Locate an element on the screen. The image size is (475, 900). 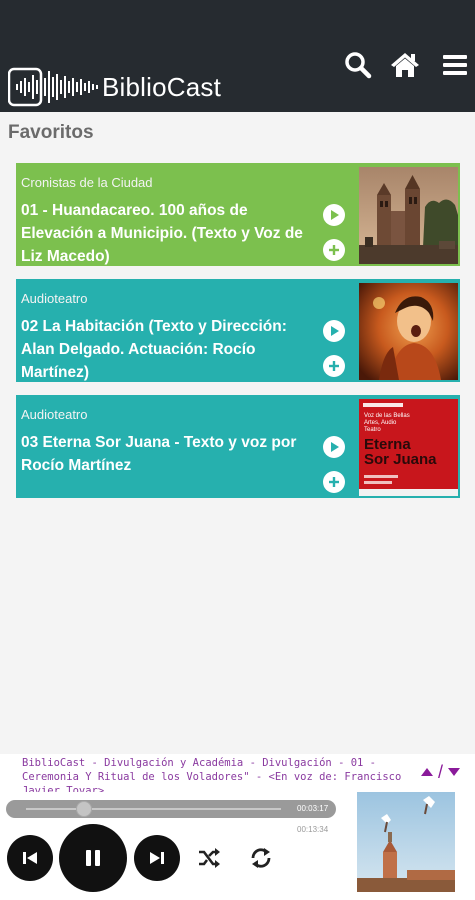
progress-bar is located at coordinates (171, 809).